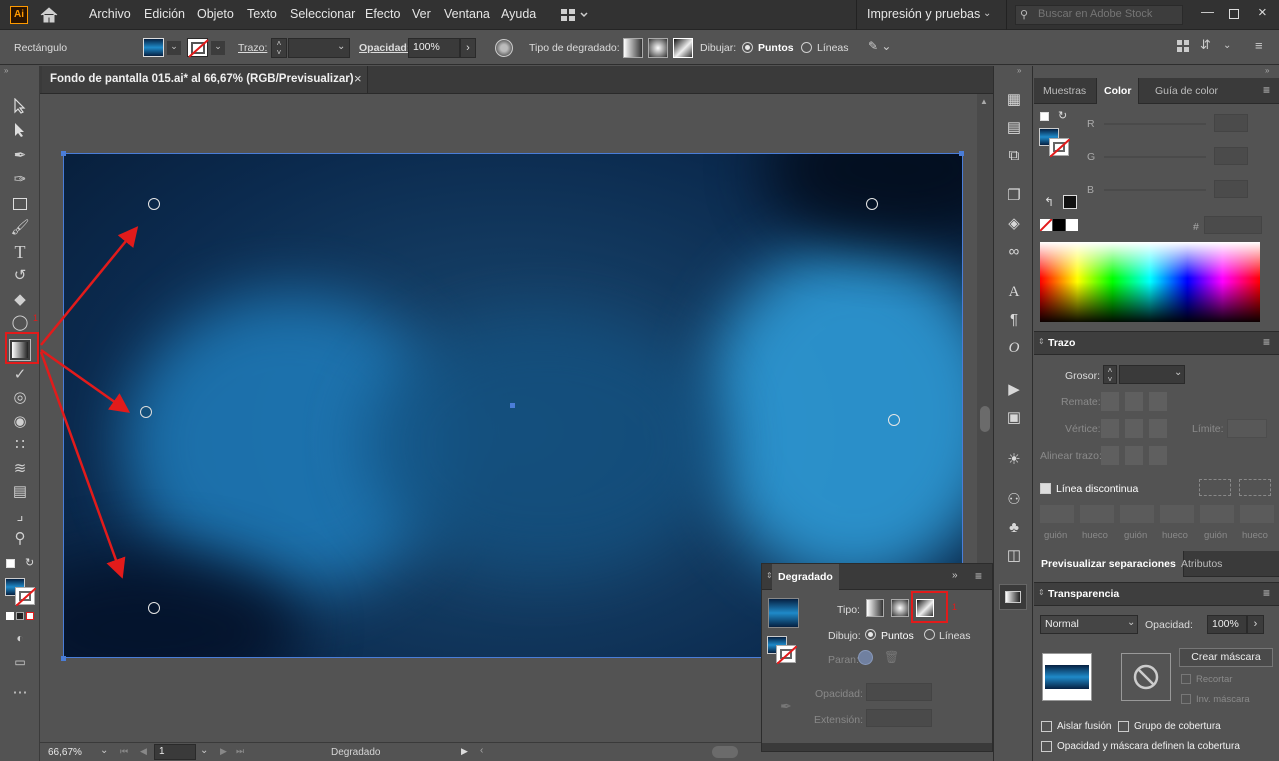 The width and height of the screenshot is (1279, 761). What do you see at coordinates (877, 747) in the screenshot?
I see `resize-bar` at bounding box center [877, 747].